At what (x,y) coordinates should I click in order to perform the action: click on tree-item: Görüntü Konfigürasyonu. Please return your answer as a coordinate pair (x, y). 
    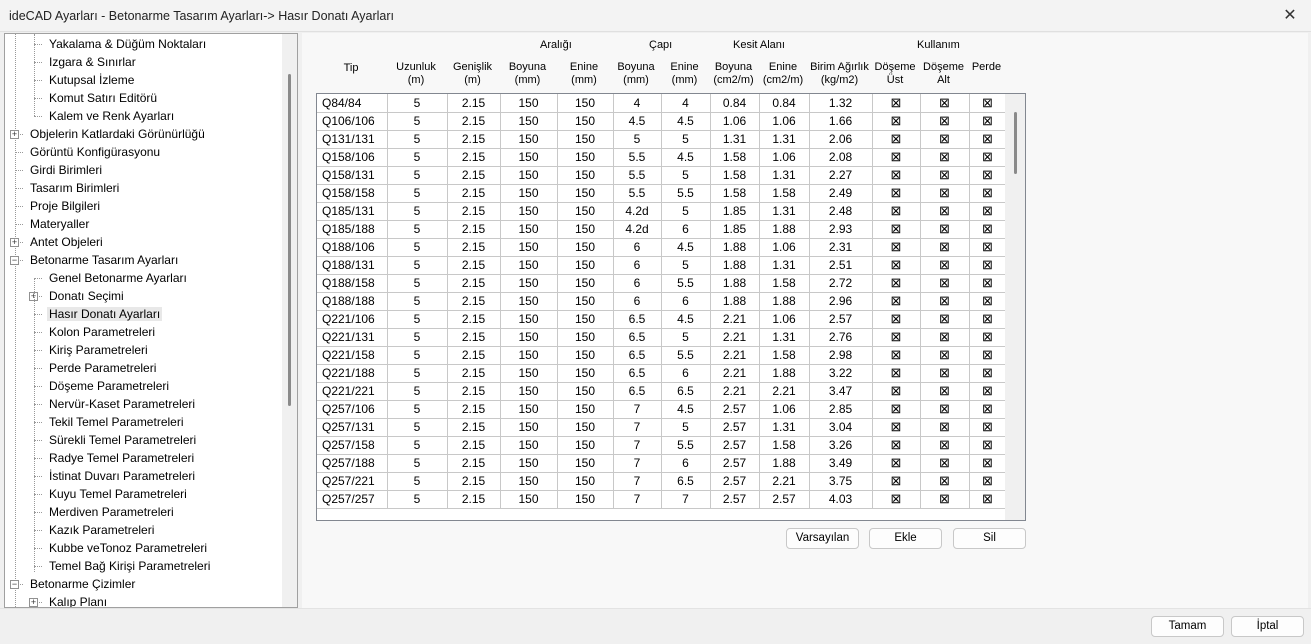
    Looking at the image, I should click on (95, 152).